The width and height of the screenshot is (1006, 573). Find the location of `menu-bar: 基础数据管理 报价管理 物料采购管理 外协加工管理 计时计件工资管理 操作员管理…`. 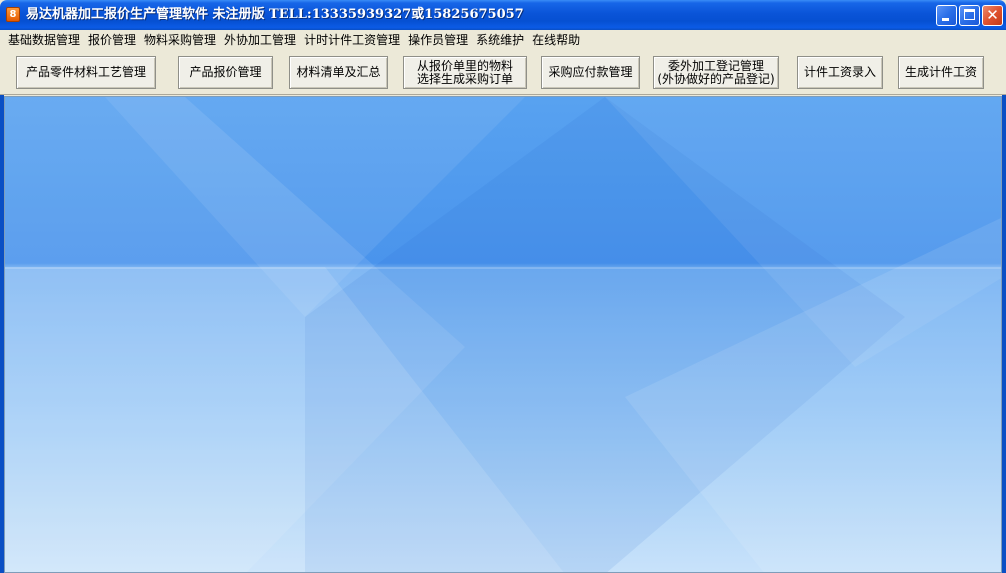

menu-bar: 基础数据管理 报价管理 物料采购管理 外协加工管理 计时计件工资管理 操作员管理… is located at coordinates (503, 40).